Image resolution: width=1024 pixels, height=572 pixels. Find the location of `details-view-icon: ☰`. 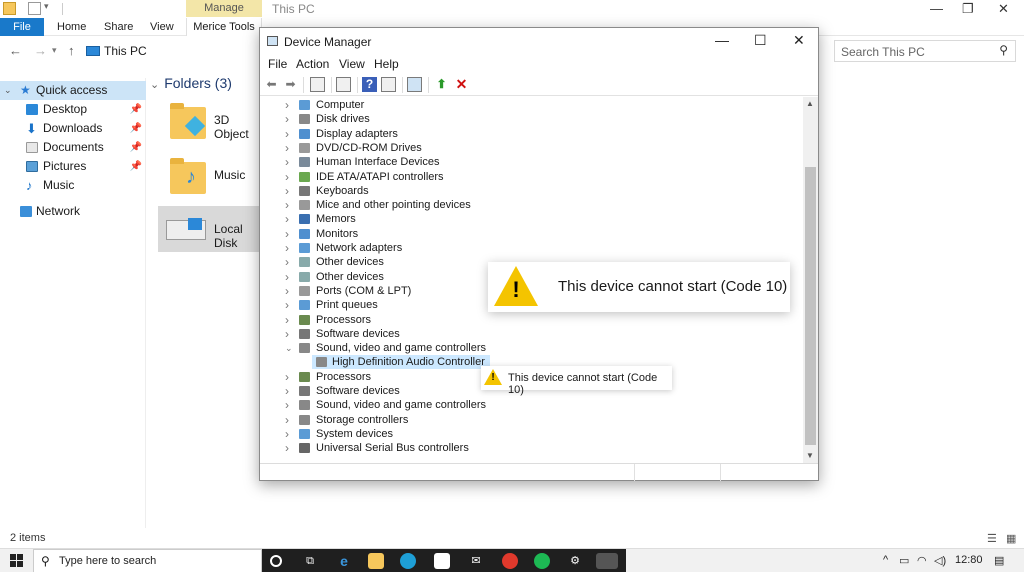

details-view-icon: ☰ is located at coordinates (992, 538).